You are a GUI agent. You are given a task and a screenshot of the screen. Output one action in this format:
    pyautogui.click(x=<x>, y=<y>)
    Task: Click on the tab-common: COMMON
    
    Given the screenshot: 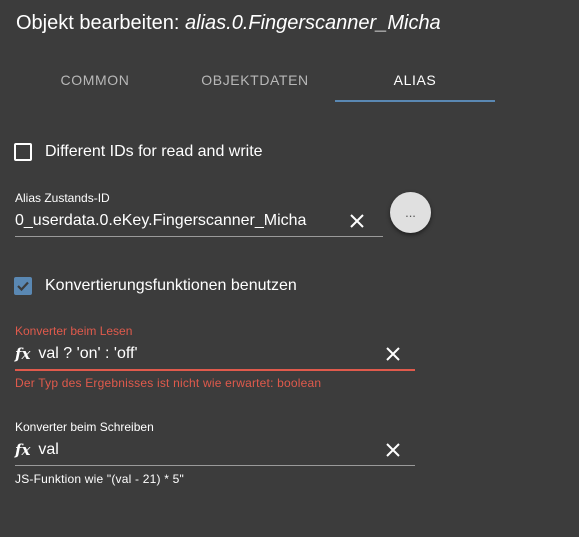 What is the action you would take?
    pyautogui.click(x=95, y=80)
    